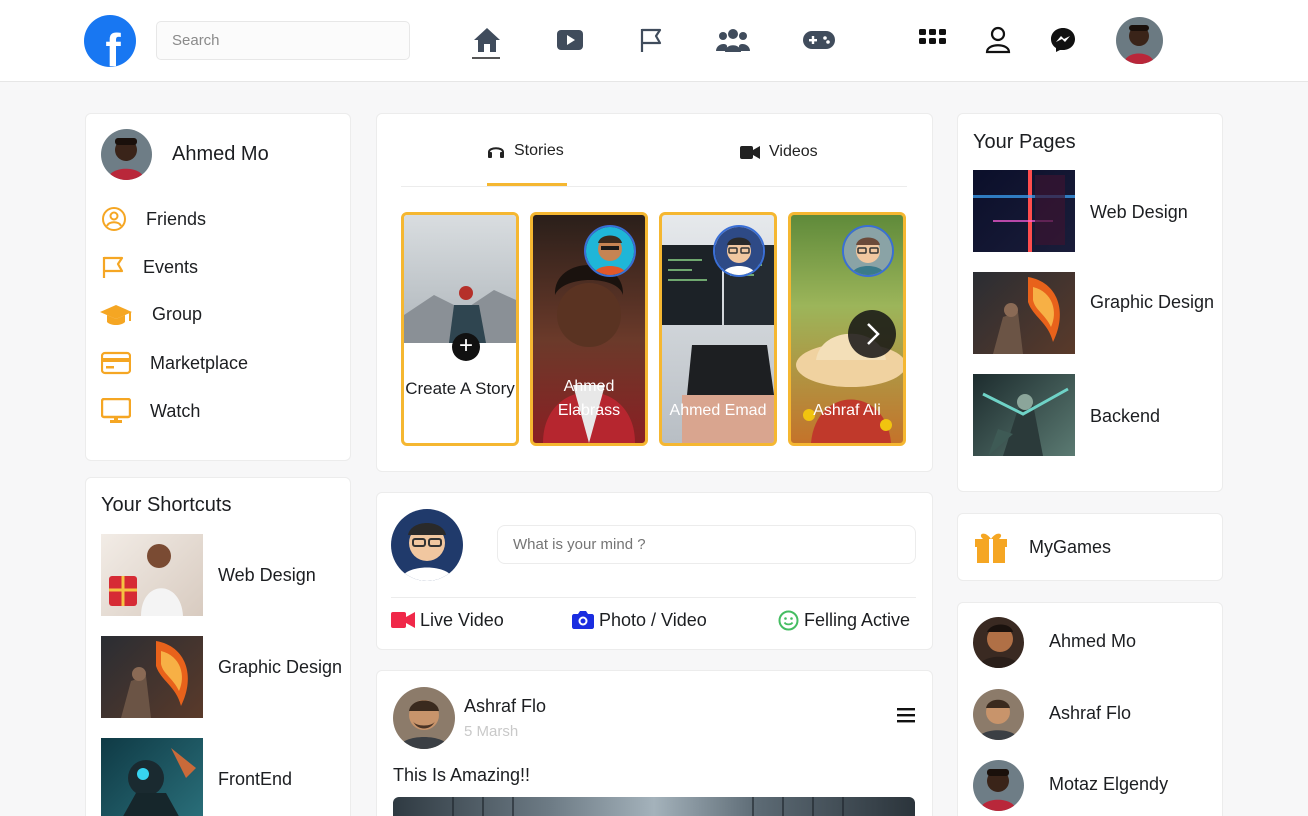  Describe the element at coordinates (114, 219) in the screenshot. I see `friends-icon` at that location.